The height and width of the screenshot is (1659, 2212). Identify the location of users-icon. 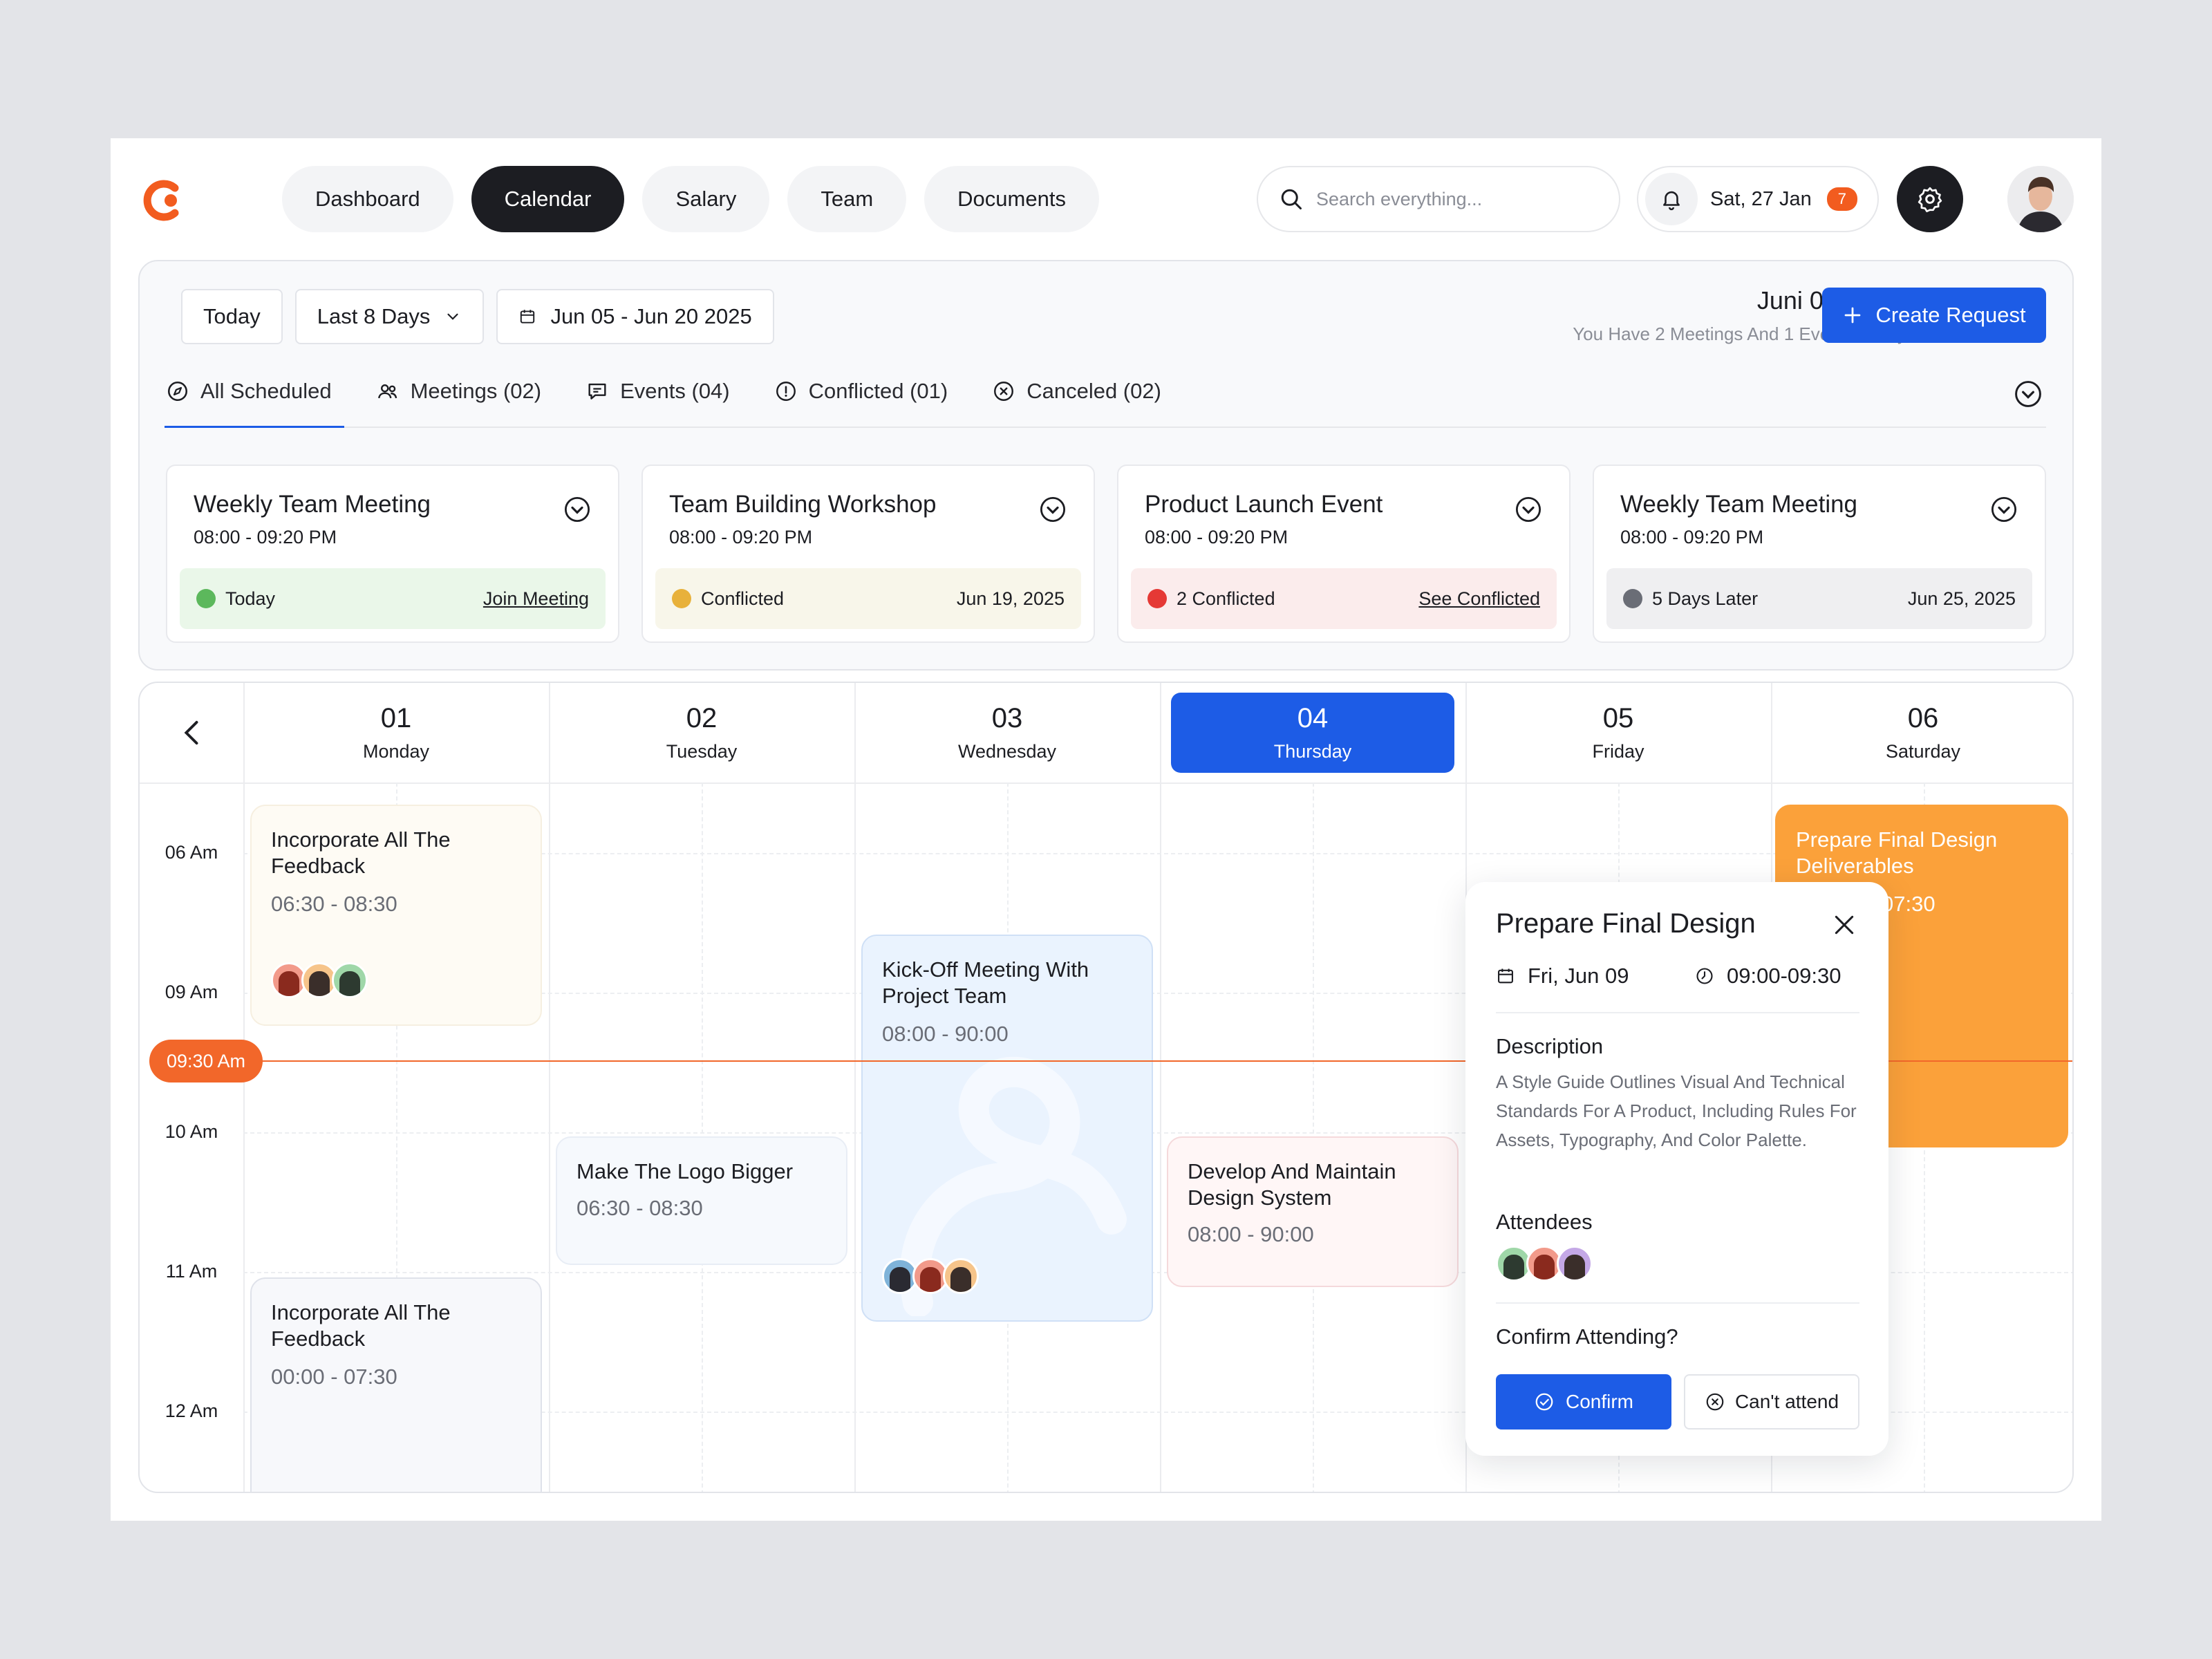
(387, 392).